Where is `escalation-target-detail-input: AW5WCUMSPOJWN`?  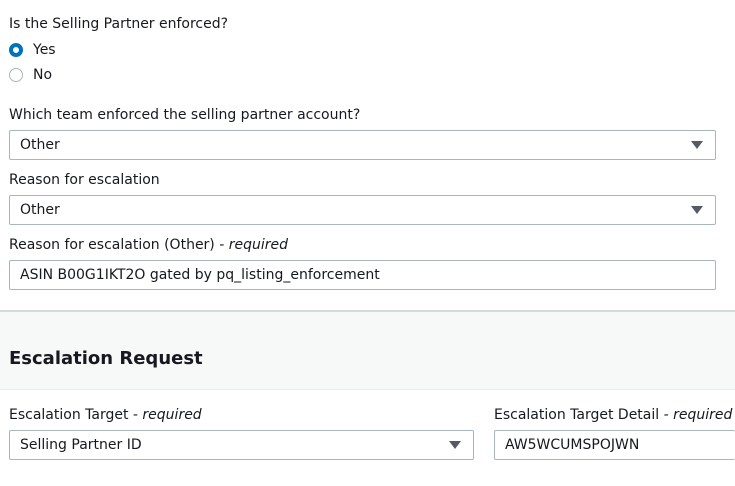 escalation-target-detail-input: AW5WCUMSPOJWN is located at coordinates (614, 445).